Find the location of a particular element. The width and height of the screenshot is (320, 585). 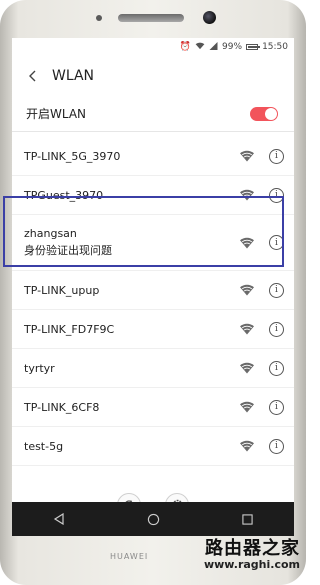

network-ssid: TP-LINK_5G_3970 is located at coordinates (72, 156).